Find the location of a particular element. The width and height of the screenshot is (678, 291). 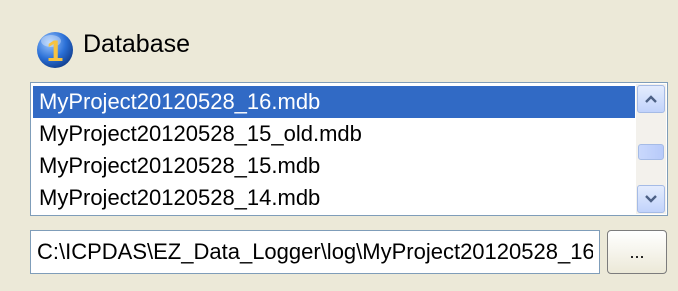

svg-text: 1 is located at coordinates (55, 51).